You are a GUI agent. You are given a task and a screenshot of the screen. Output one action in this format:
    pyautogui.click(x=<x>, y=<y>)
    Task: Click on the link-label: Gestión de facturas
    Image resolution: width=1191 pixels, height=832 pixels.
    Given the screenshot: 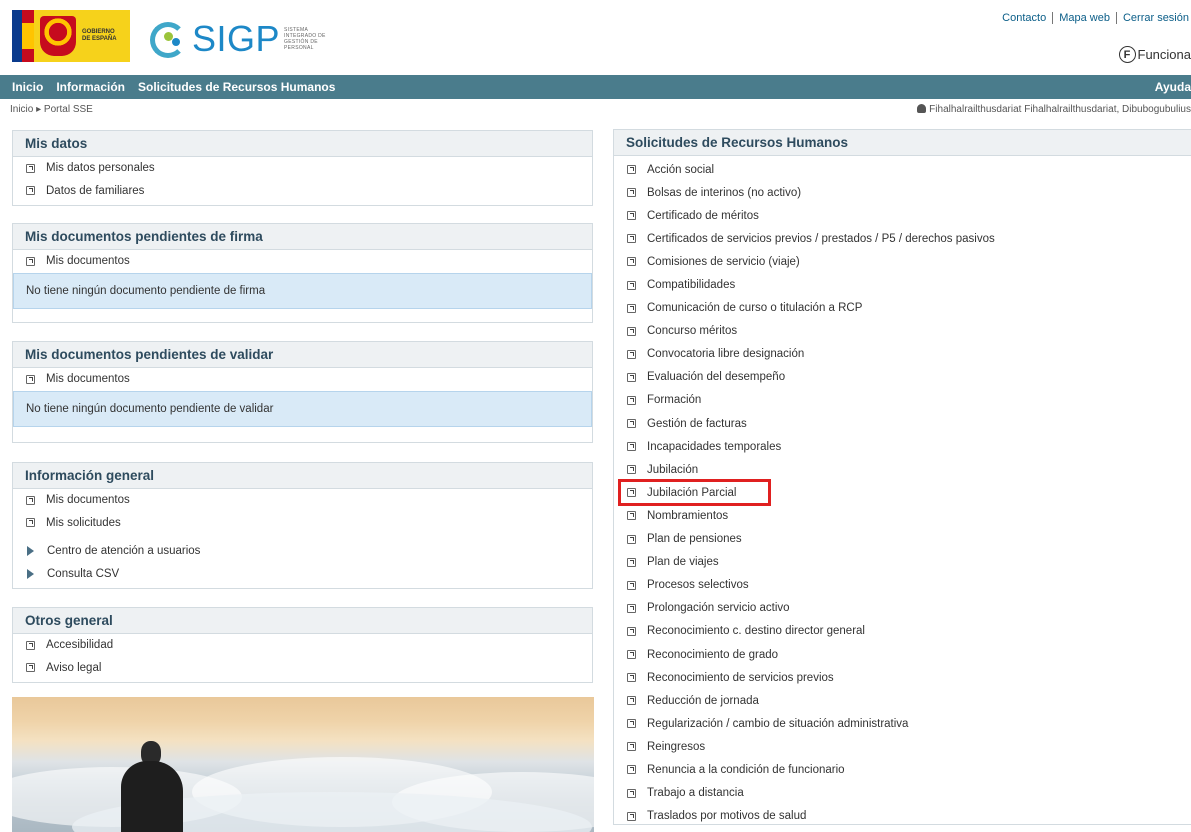 What is the action you would take?
    pyautogui.click(x=697, y=423)
    